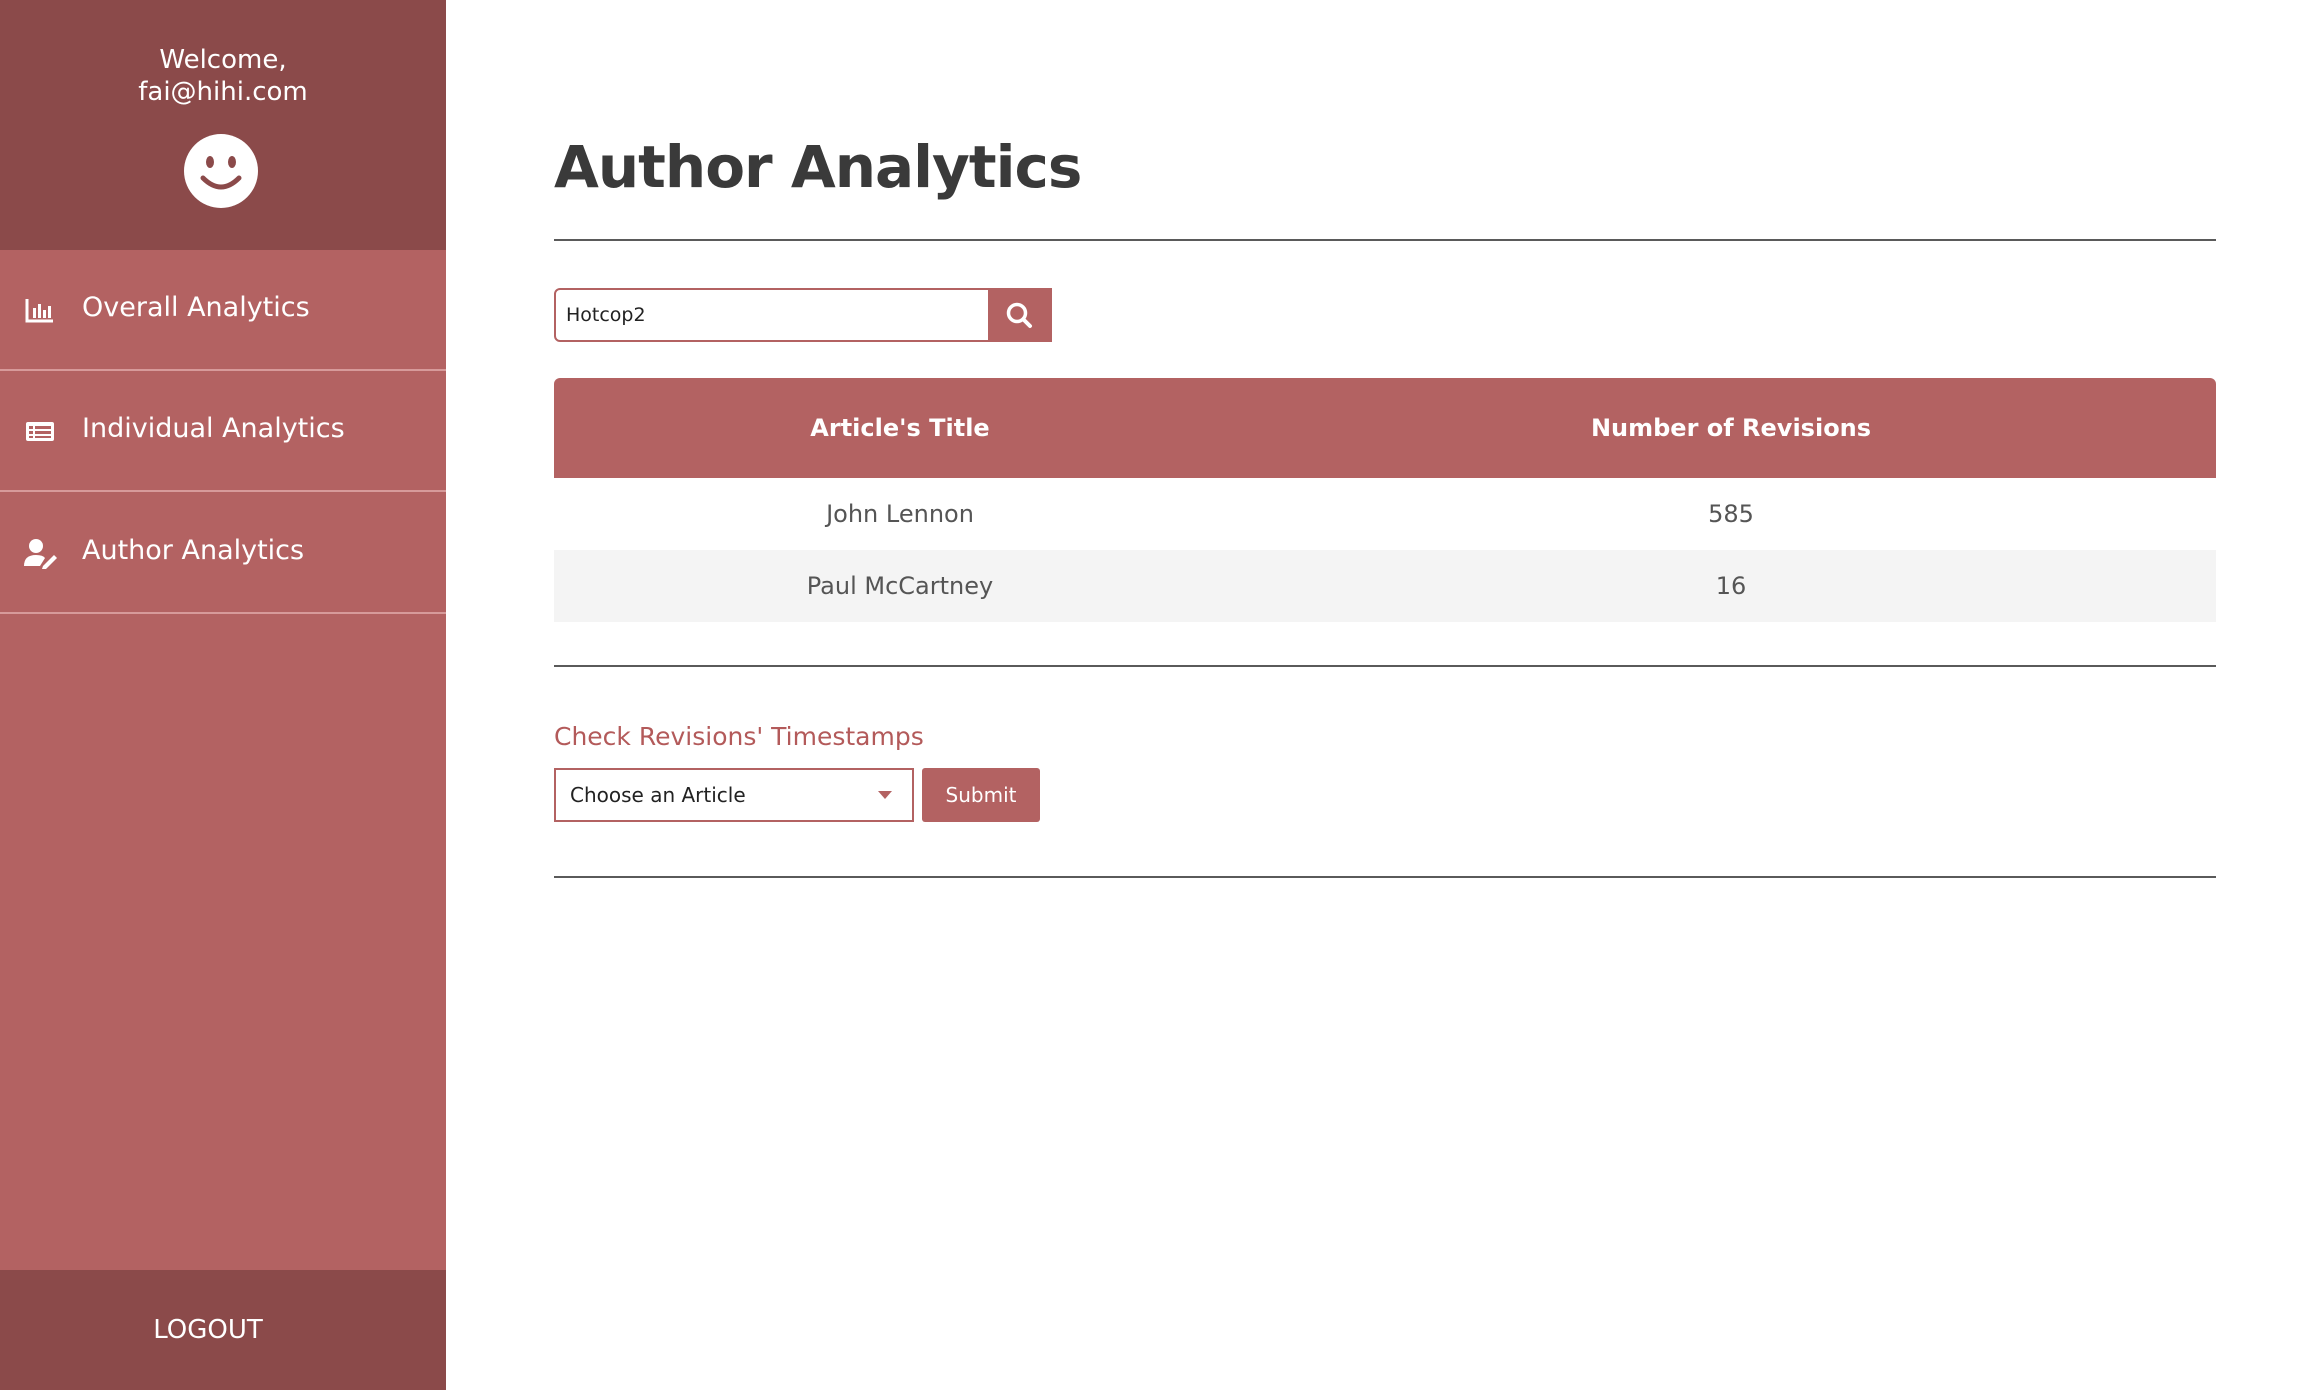 This screenshot has width=2316, height=1390. I want to click on table-row: Paul McCartney 16, so click(1385, 586).